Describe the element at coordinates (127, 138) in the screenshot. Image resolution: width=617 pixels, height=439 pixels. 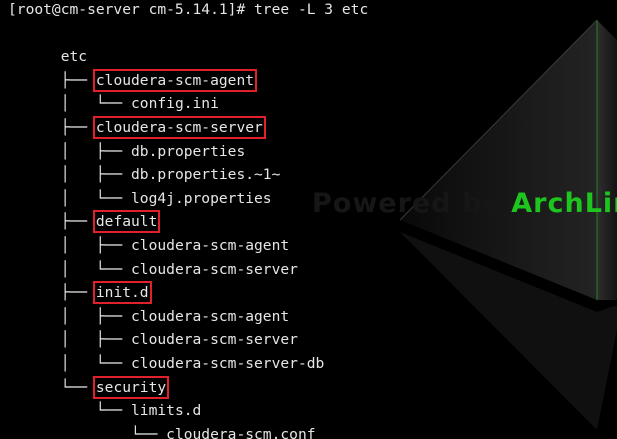
I see `tree-line: │ ├── db.properties` at that location.